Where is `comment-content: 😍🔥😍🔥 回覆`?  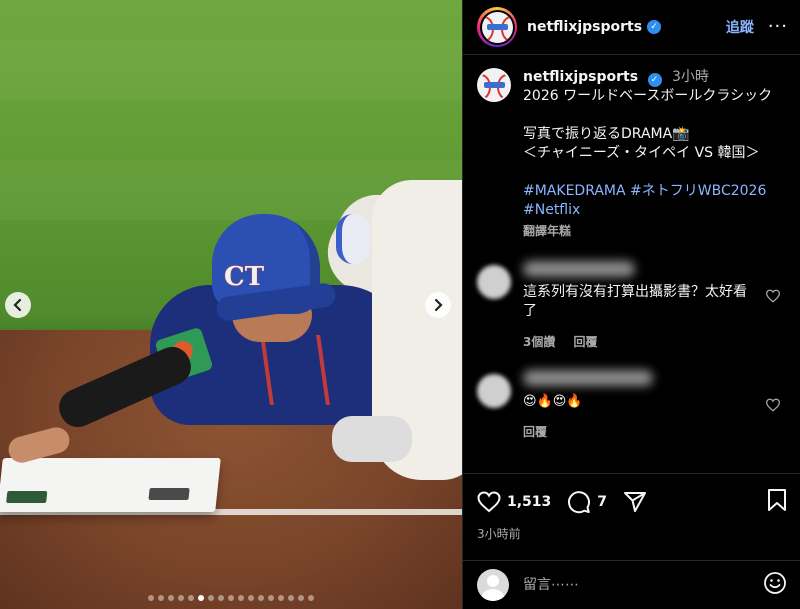
comment-content: 😍🔥😍🔥 回覆 is located at coordinates (639, 405).